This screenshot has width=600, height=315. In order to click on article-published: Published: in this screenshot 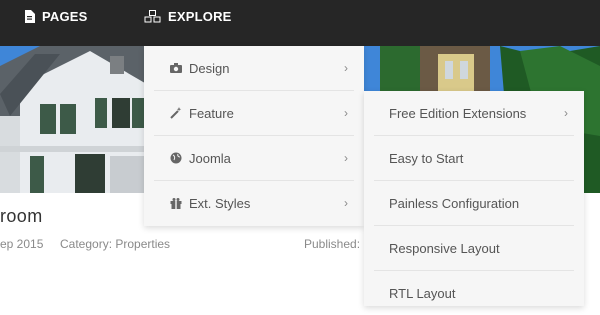, I will do `click(332, 244)`.